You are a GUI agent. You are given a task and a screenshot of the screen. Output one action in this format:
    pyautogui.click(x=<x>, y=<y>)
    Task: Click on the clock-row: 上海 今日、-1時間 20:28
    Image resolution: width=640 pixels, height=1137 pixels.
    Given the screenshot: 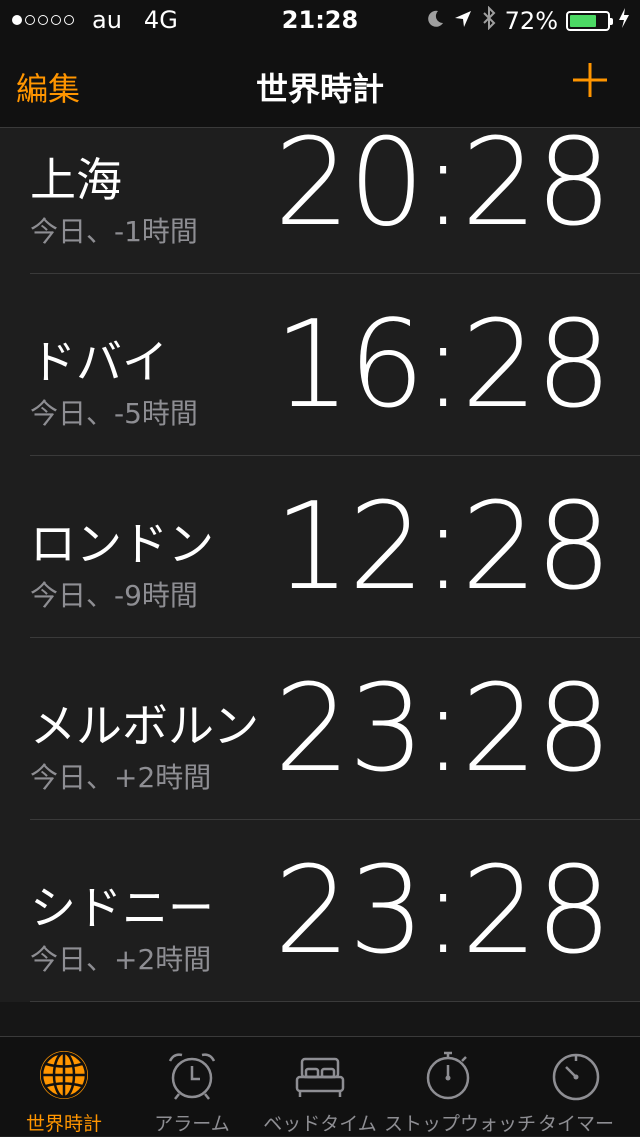 What is the action you would take?
    pyautogui.click(x=335, y=201)
    